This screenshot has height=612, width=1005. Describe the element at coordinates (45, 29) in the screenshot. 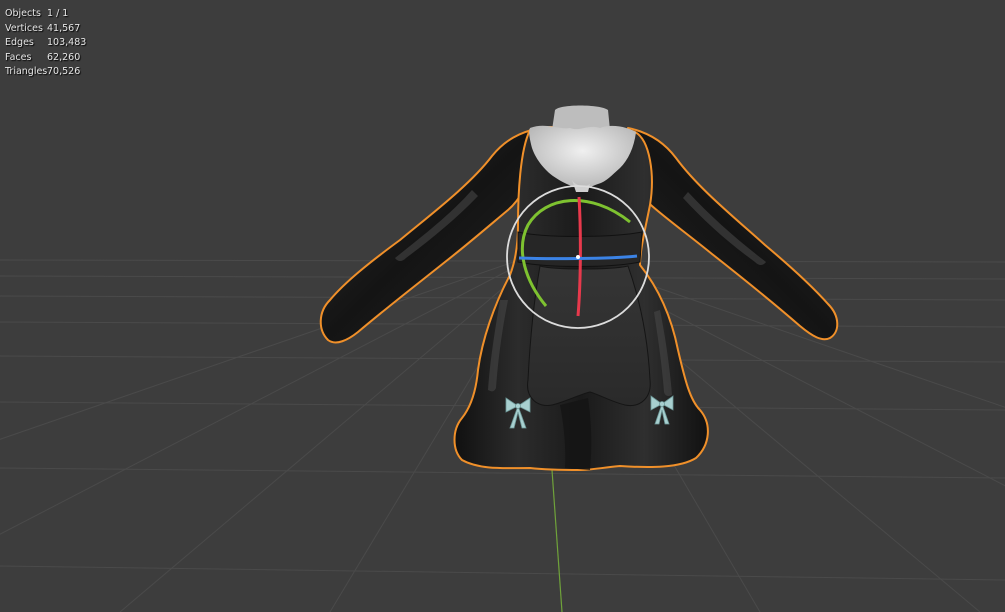

I see `stat-row-vertices: Vertices 41,567` at that location.